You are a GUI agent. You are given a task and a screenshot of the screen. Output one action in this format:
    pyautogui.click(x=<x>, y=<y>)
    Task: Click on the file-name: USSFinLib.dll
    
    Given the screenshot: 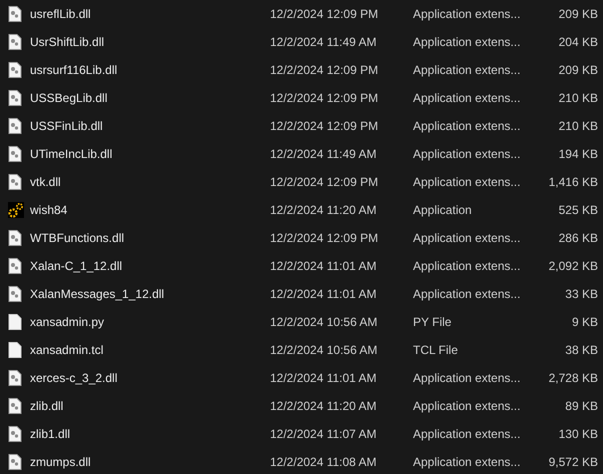 What is the action you would take?
    pyautogui.click(x=66, y=126)
    